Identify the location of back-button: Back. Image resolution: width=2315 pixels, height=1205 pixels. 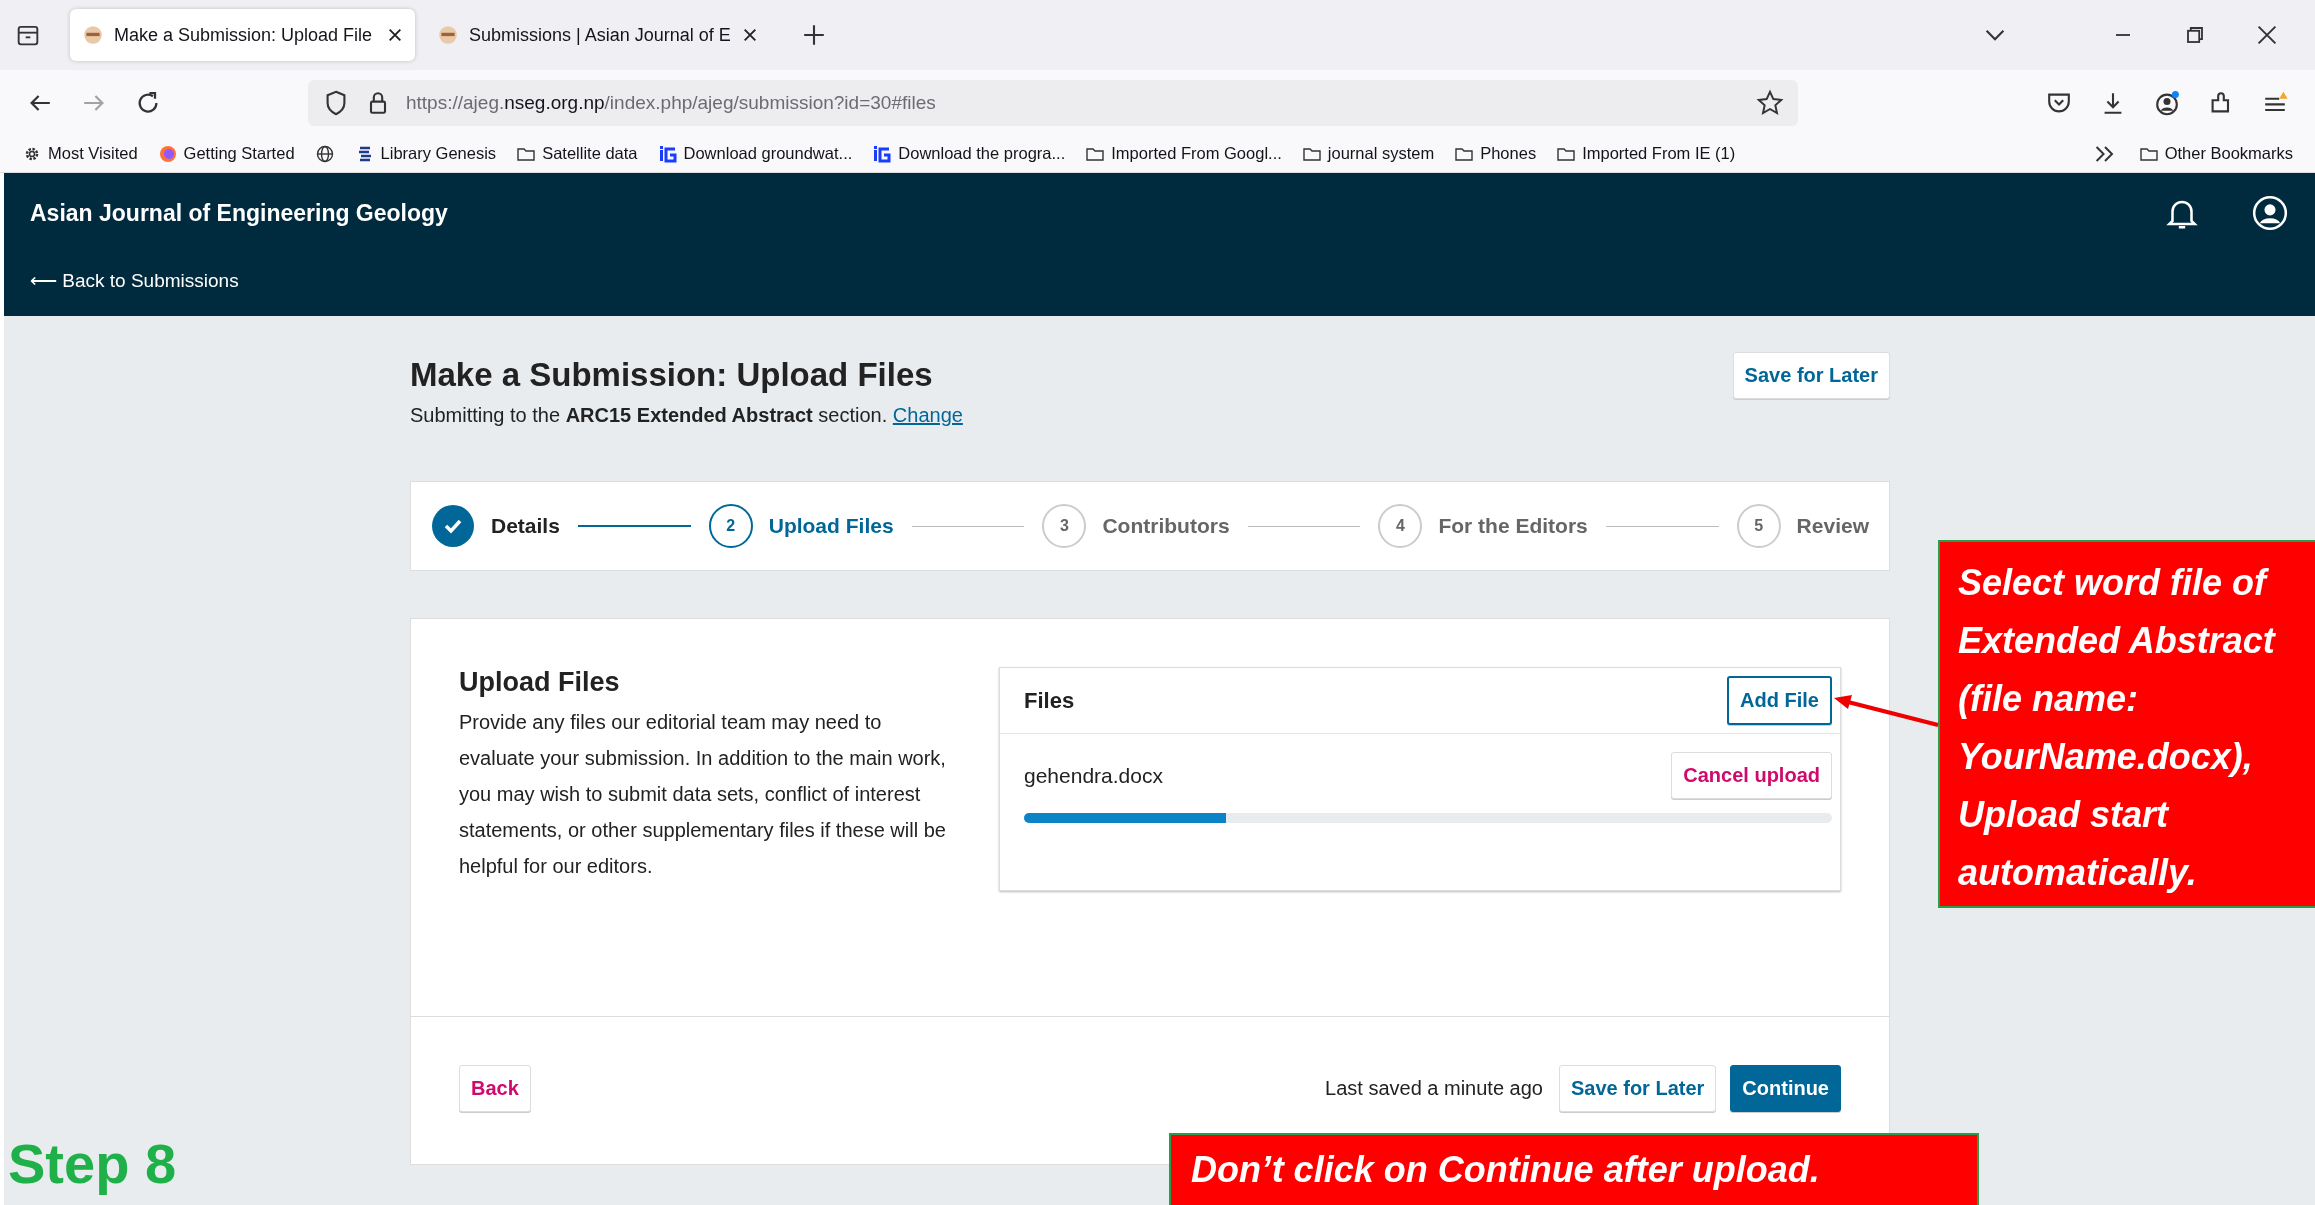
(495, 1088).